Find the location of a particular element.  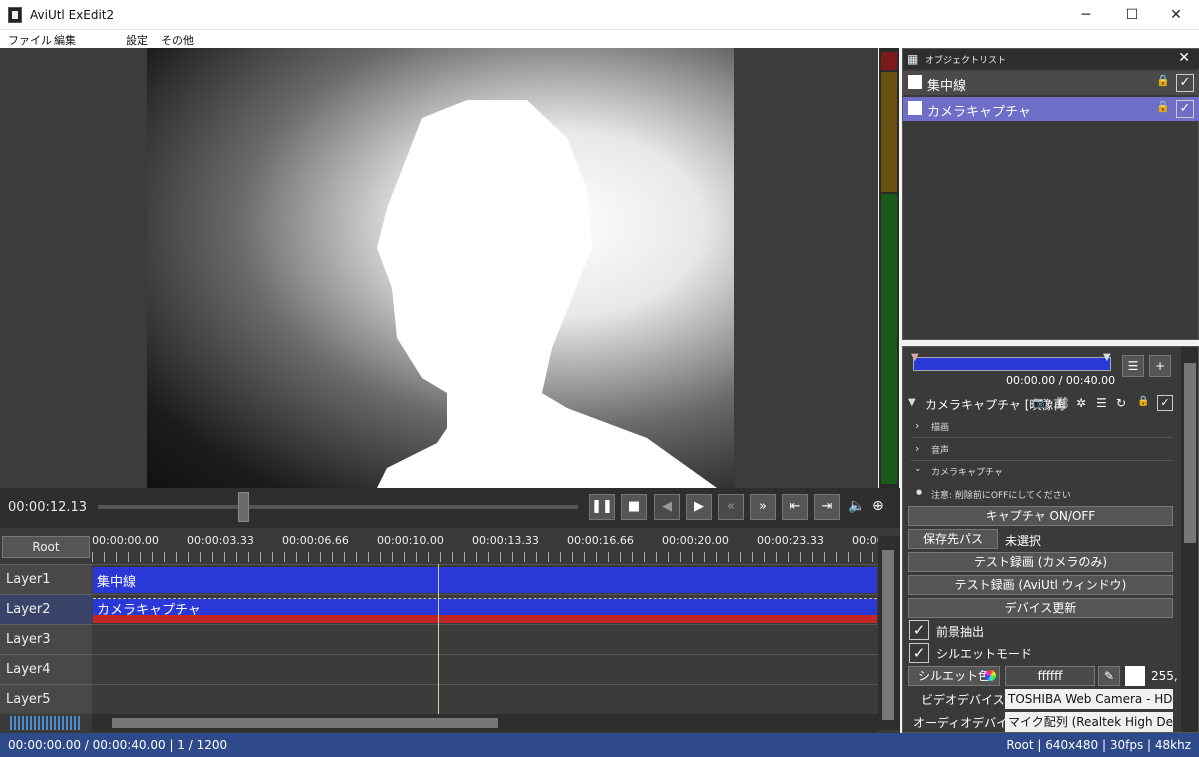

object-item-label: 集中線 is located at coordinates (947, 86).